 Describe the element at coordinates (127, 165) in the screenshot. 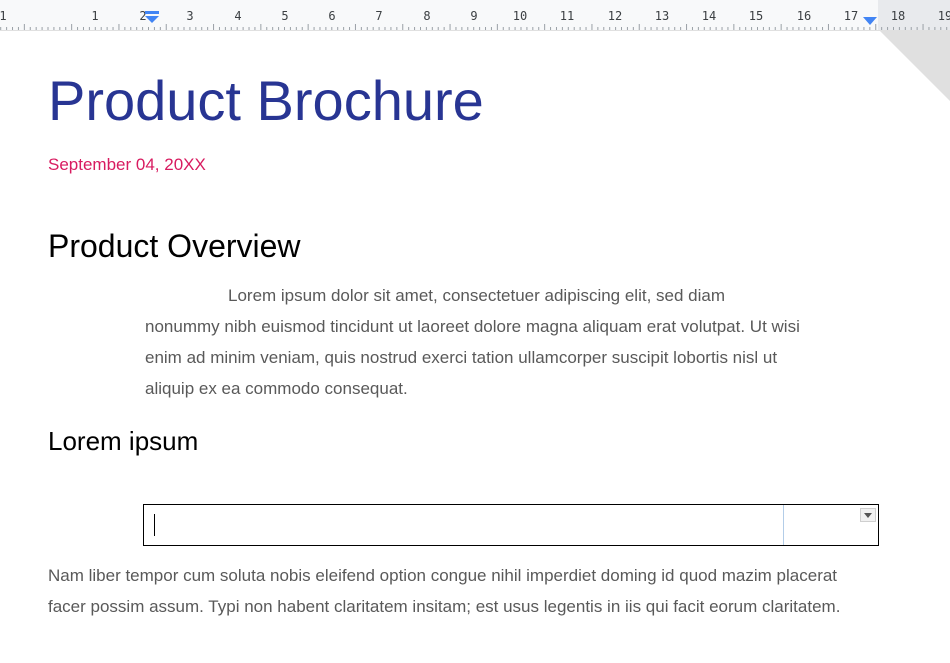

I see `document-date: September 04, 20XX` at that location.